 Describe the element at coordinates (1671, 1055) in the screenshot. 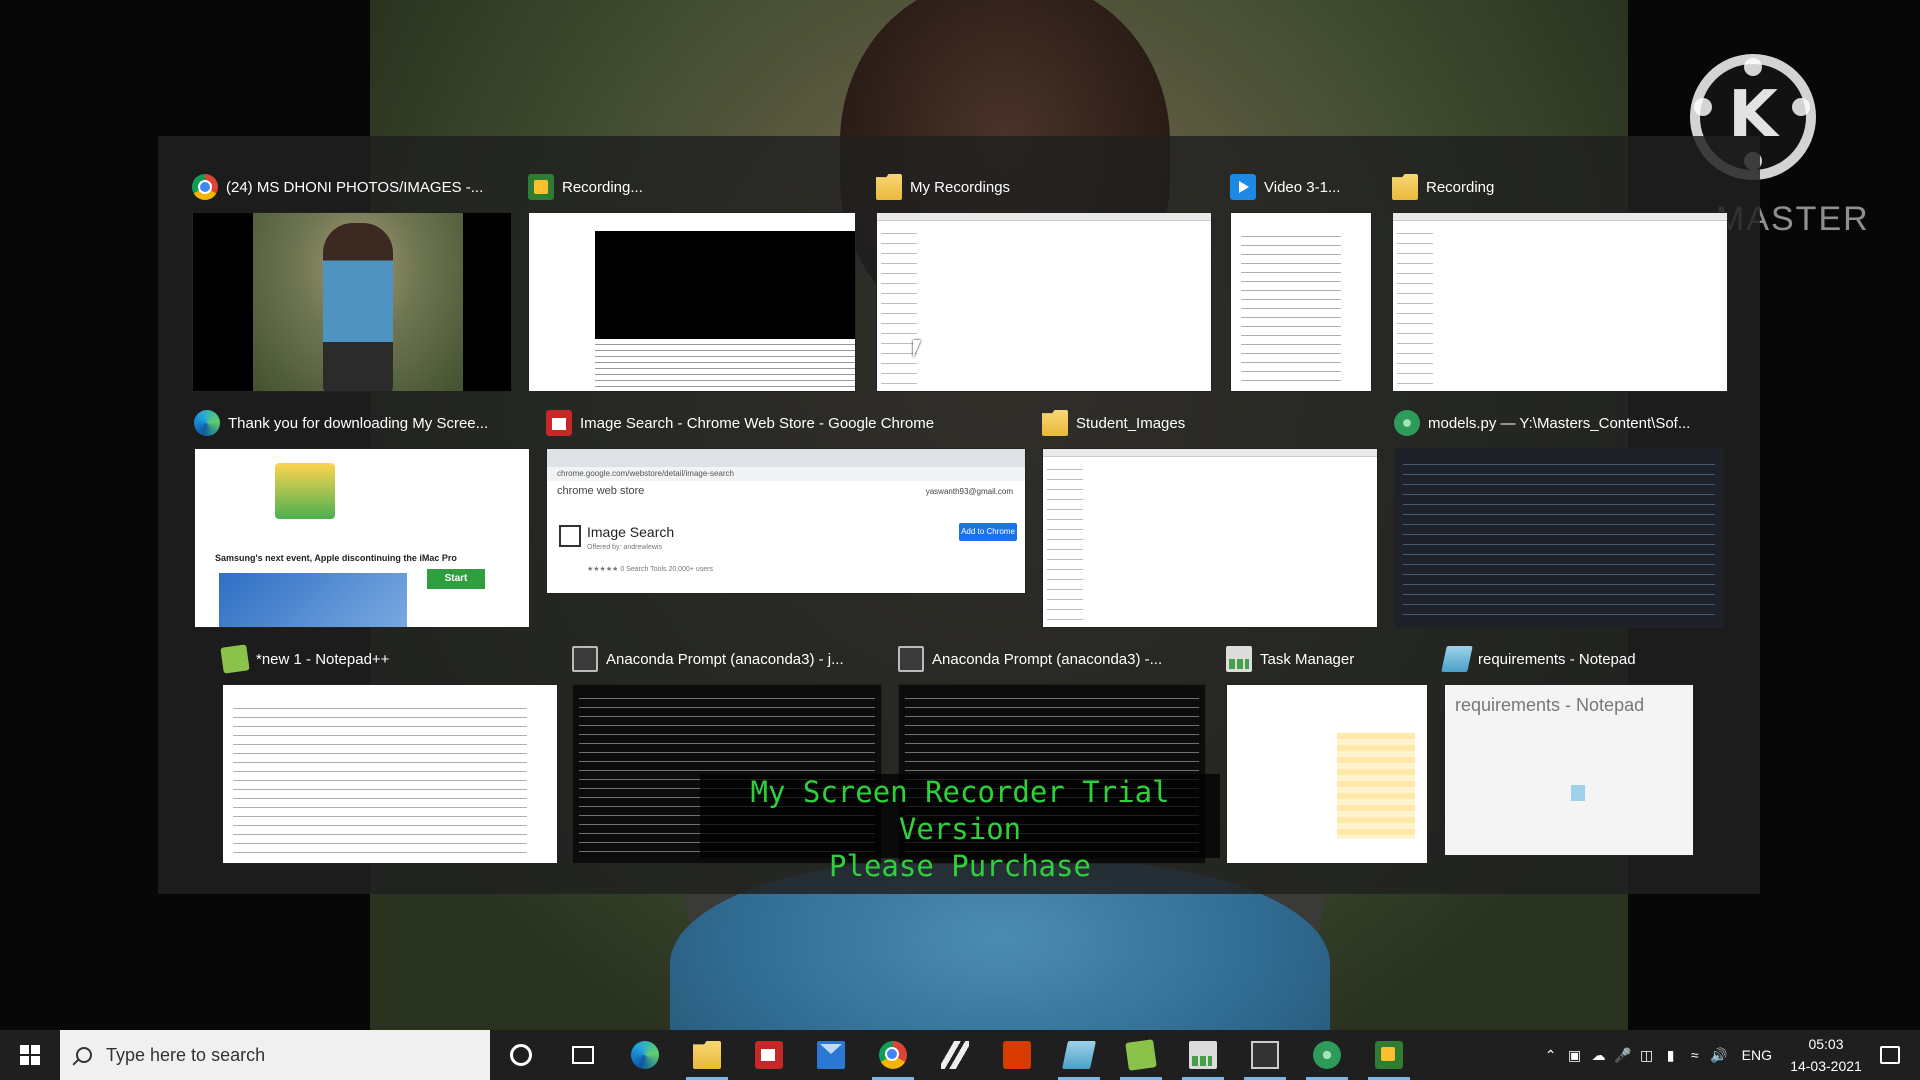

I see `battery-icon: ▮` at that location.